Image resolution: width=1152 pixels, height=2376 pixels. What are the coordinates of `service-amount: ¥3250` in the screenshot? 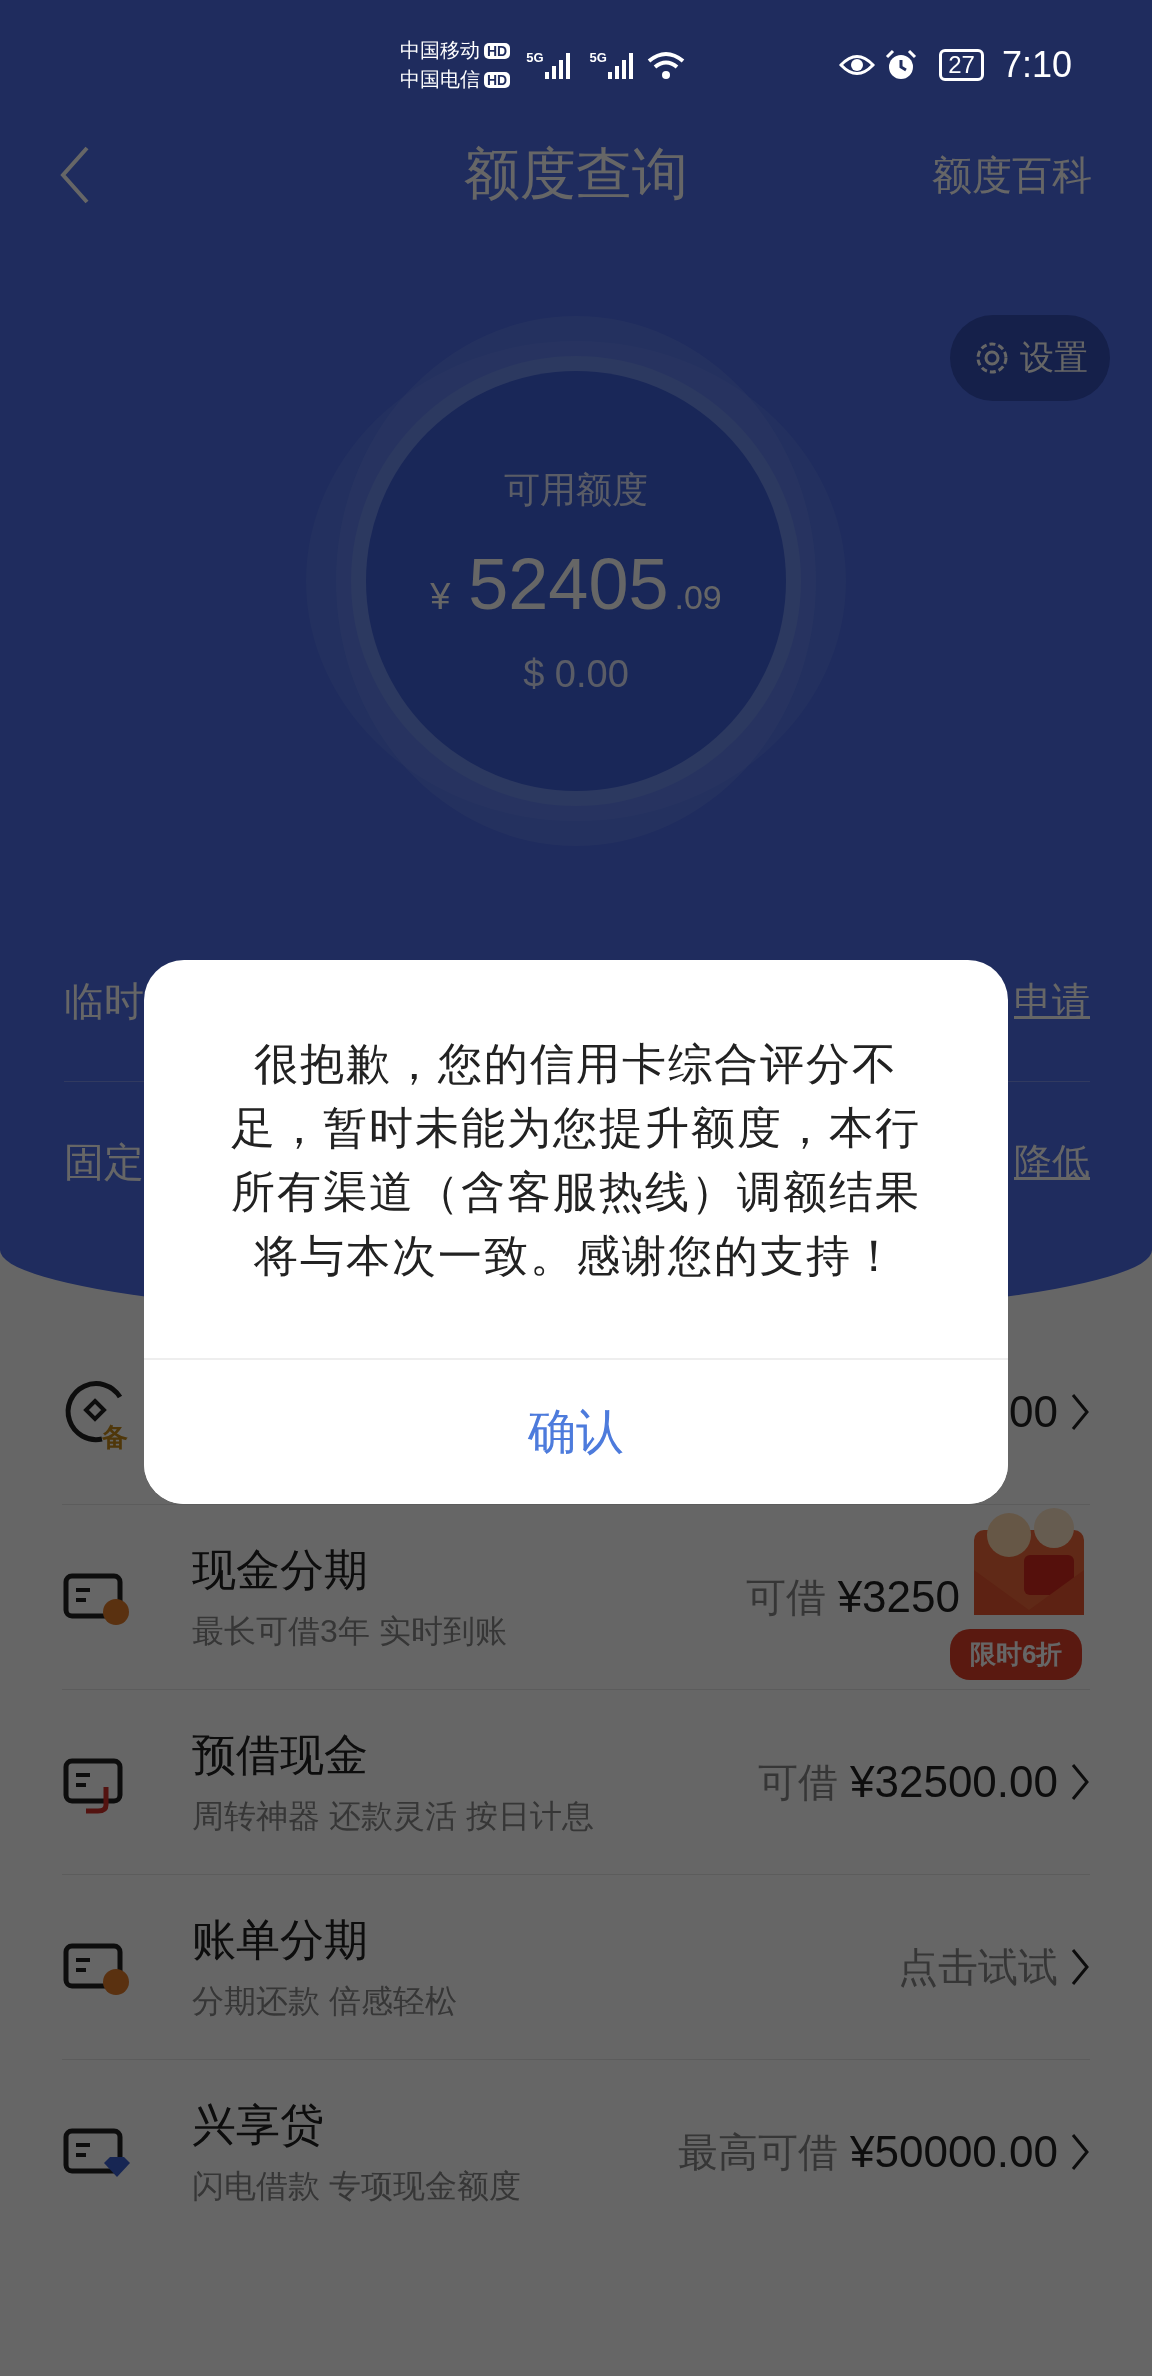 It's located at (898, 1597).